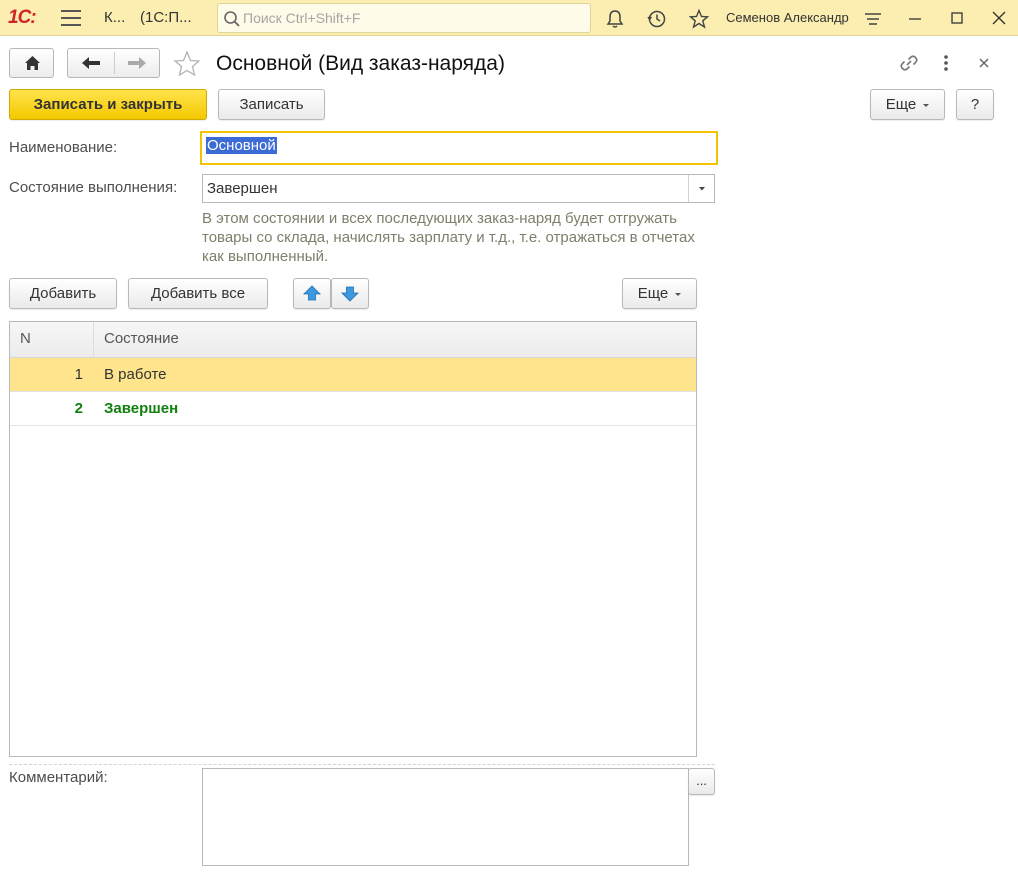  Describe the element at coordinates (58, 777) in the screenshot. I see `comment-label: Комментарий:` at that location.